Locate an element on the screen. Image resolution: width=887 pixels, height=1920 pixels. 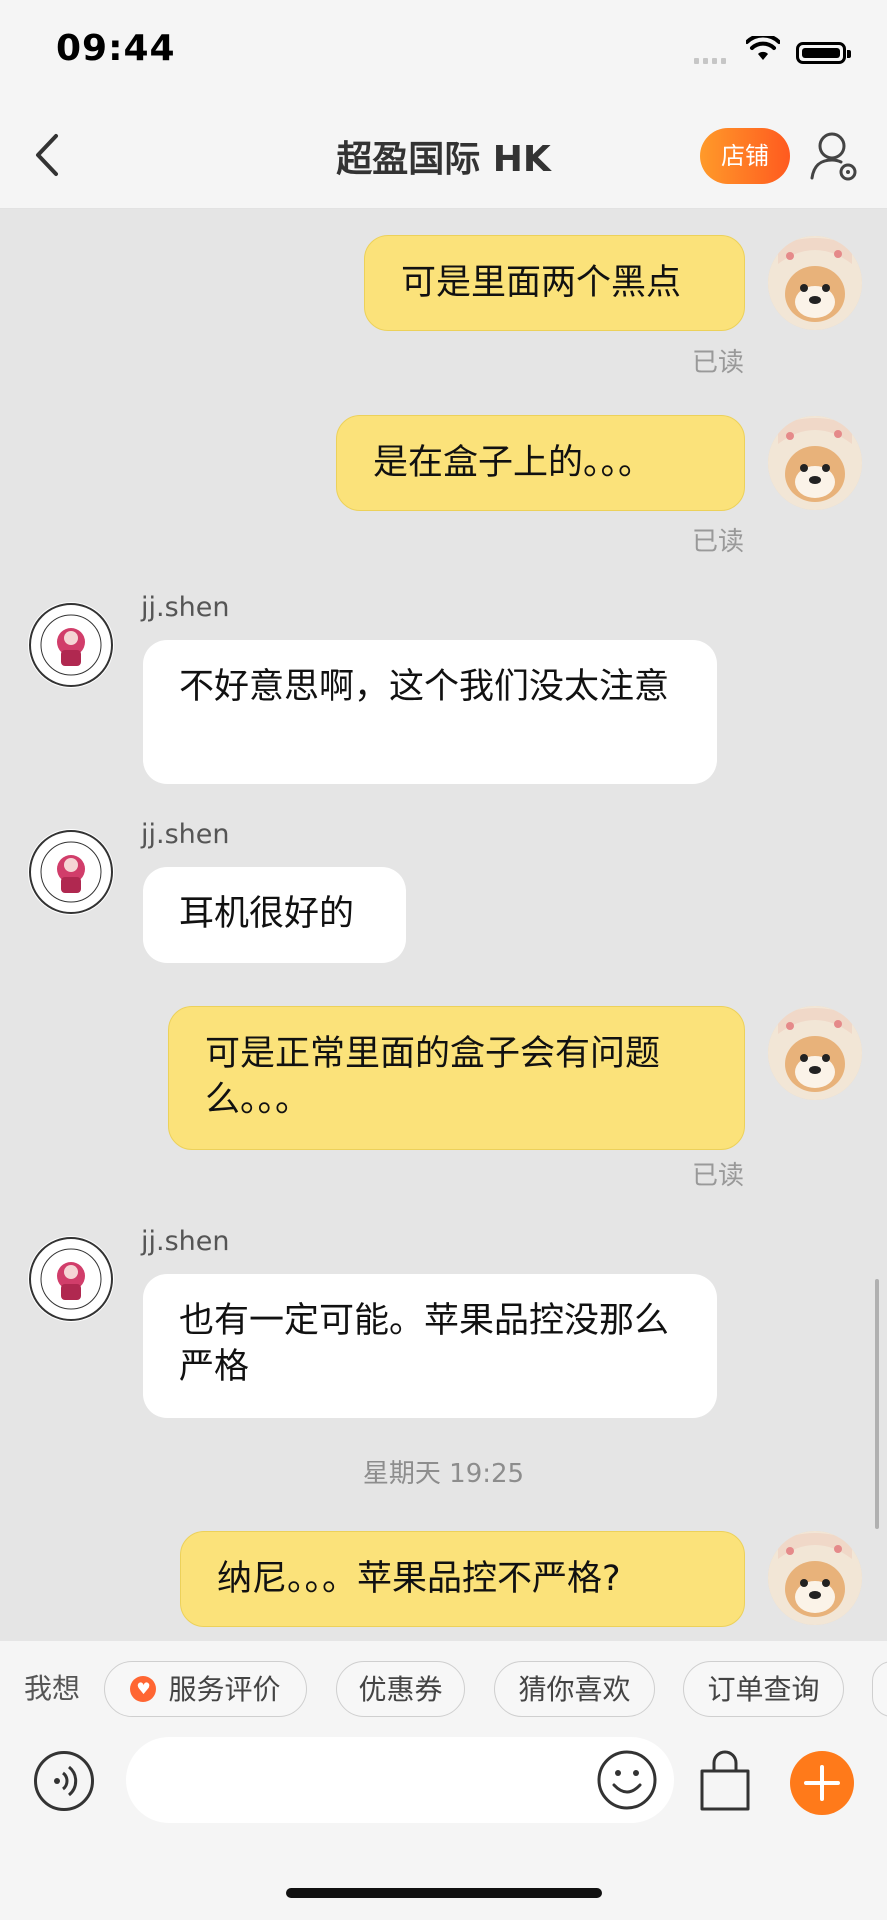
chip-service-review: ♥ 服务评价 is located at coordinates (205, 1689).